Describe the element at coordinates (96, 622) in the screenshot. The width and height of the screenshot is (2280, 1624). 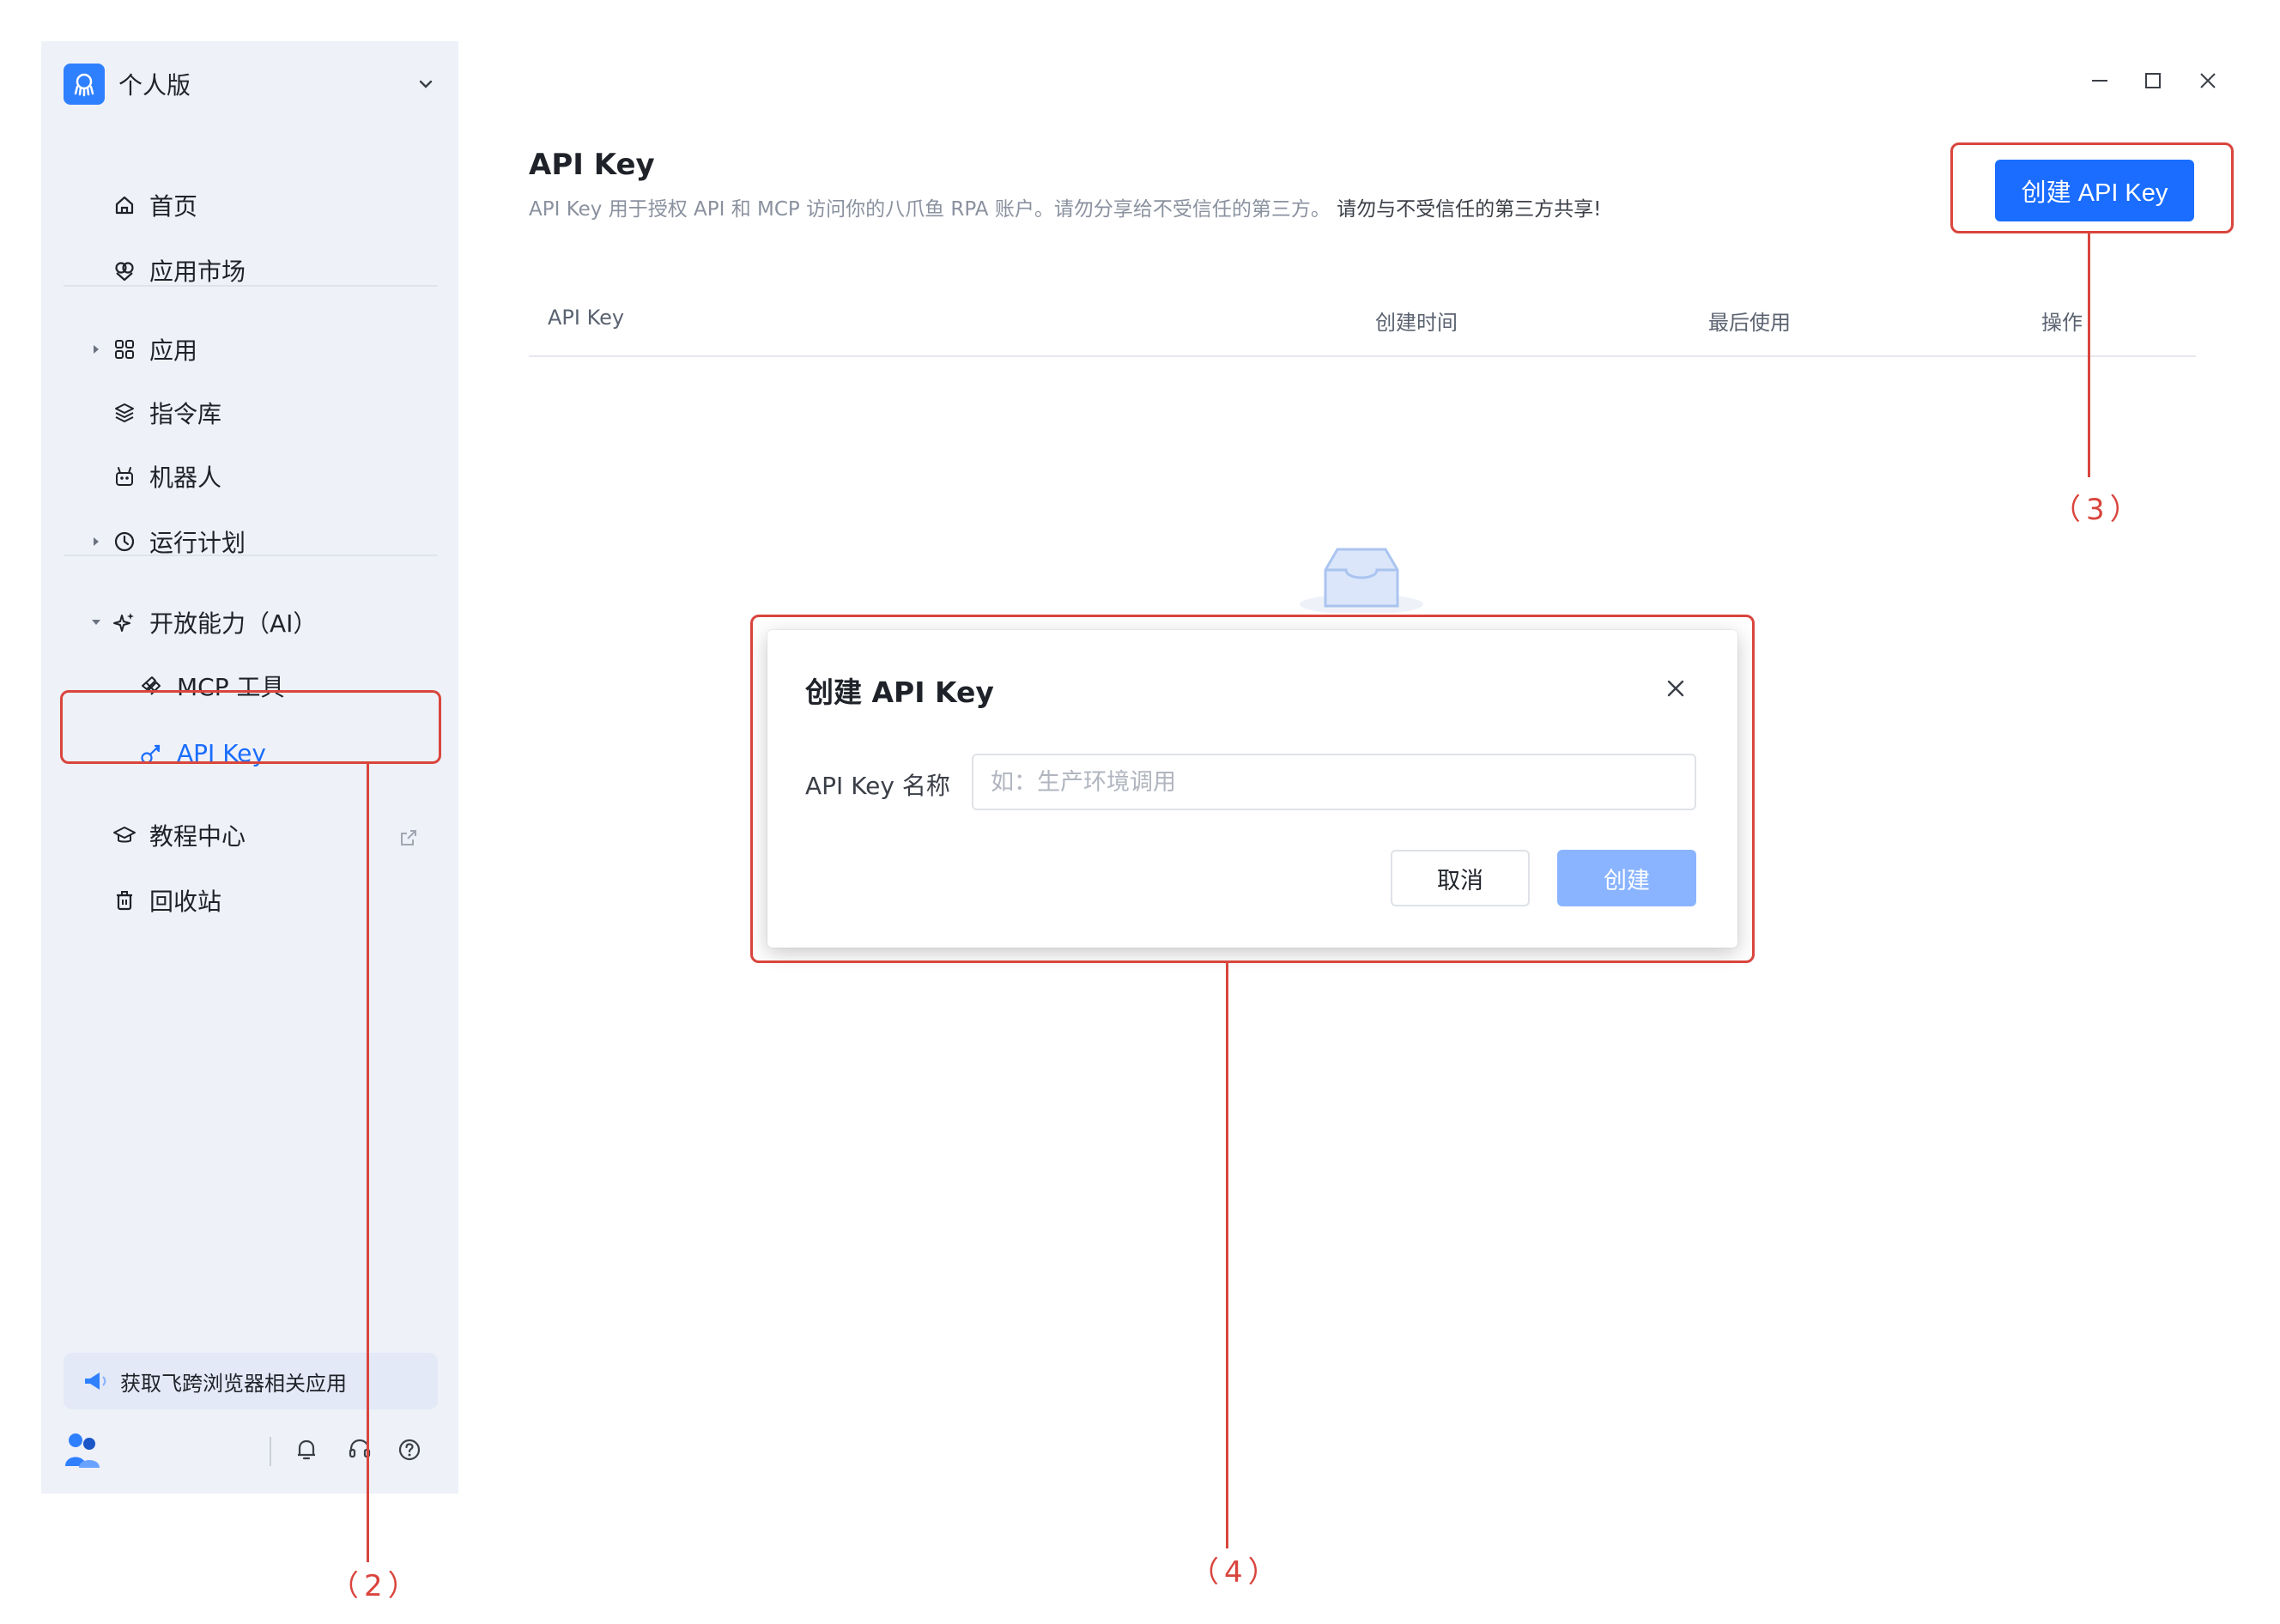
I see `caret-down-icon` at that location.